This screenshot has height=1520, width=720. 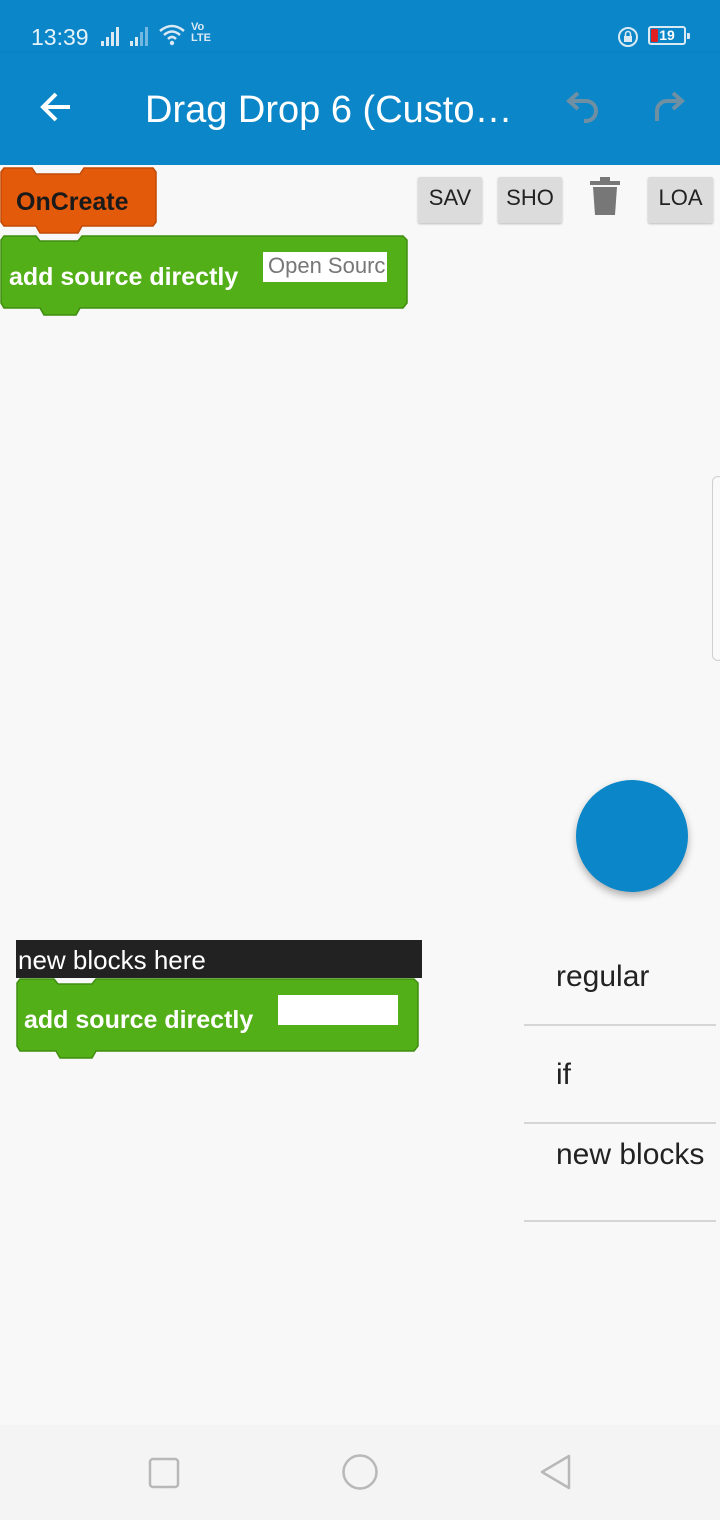 I want to click on oncreate-event-block: OnCreate, so click(x=79, y=201).